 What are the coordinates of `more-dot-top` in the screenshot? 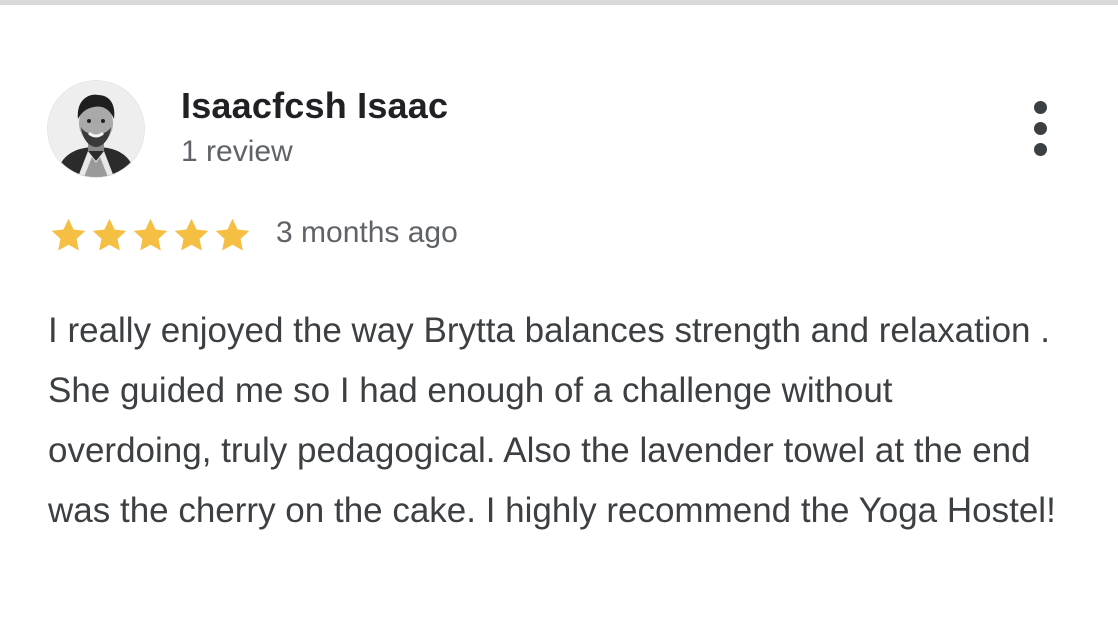 It's located at (1040, 107).